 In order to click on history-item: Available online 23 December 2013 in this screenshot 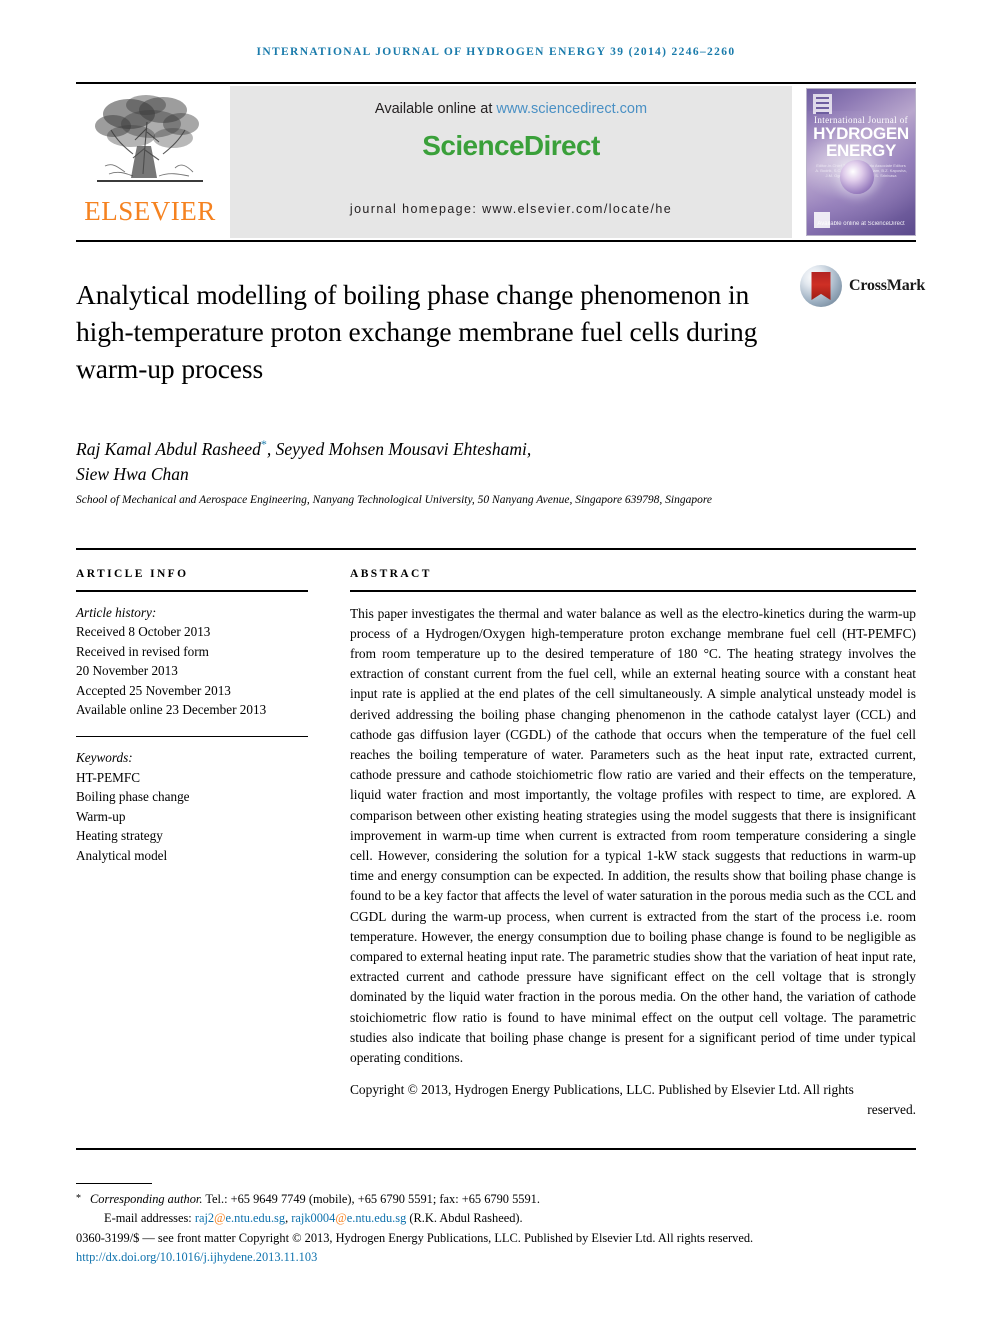, I will do `click(171, 709)`.